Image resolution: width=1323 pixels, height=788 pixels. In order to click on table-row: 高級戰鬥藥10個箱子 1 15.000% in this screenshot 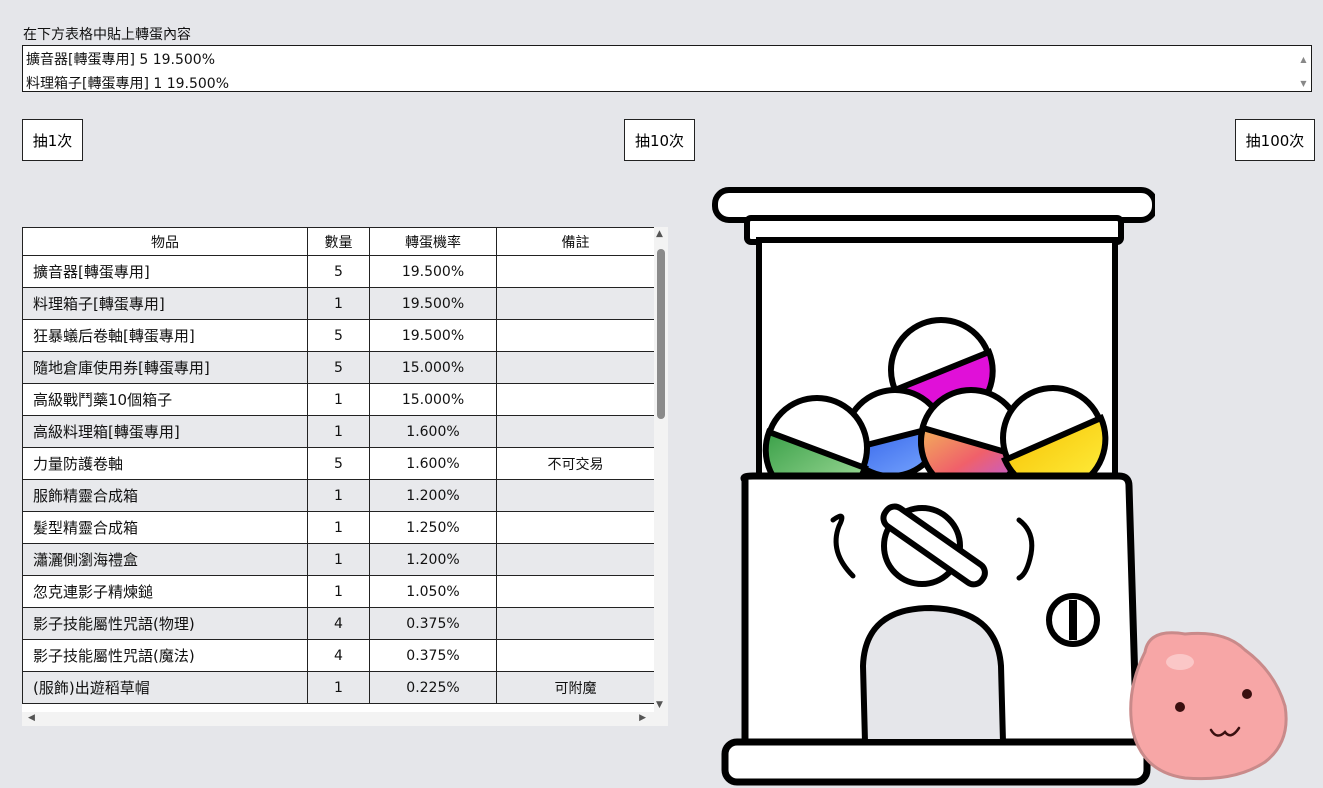, I will do `click(338, 399)`.